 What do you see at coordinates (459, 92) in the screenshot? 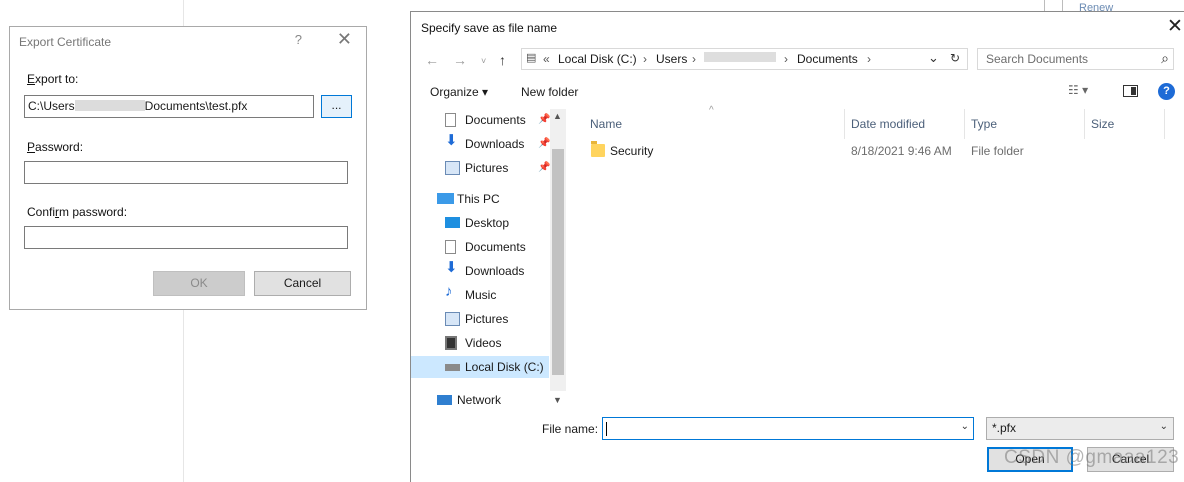
I see `organize-menu: Organize ▾` at bounding box center [459, 92].